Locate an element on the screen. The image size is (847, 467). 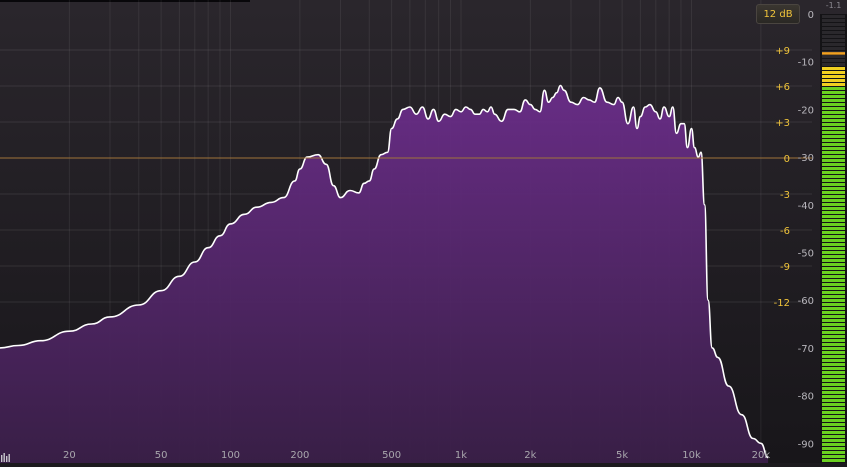
gain-tick-label: -6 is located at coordinates (785, 231).